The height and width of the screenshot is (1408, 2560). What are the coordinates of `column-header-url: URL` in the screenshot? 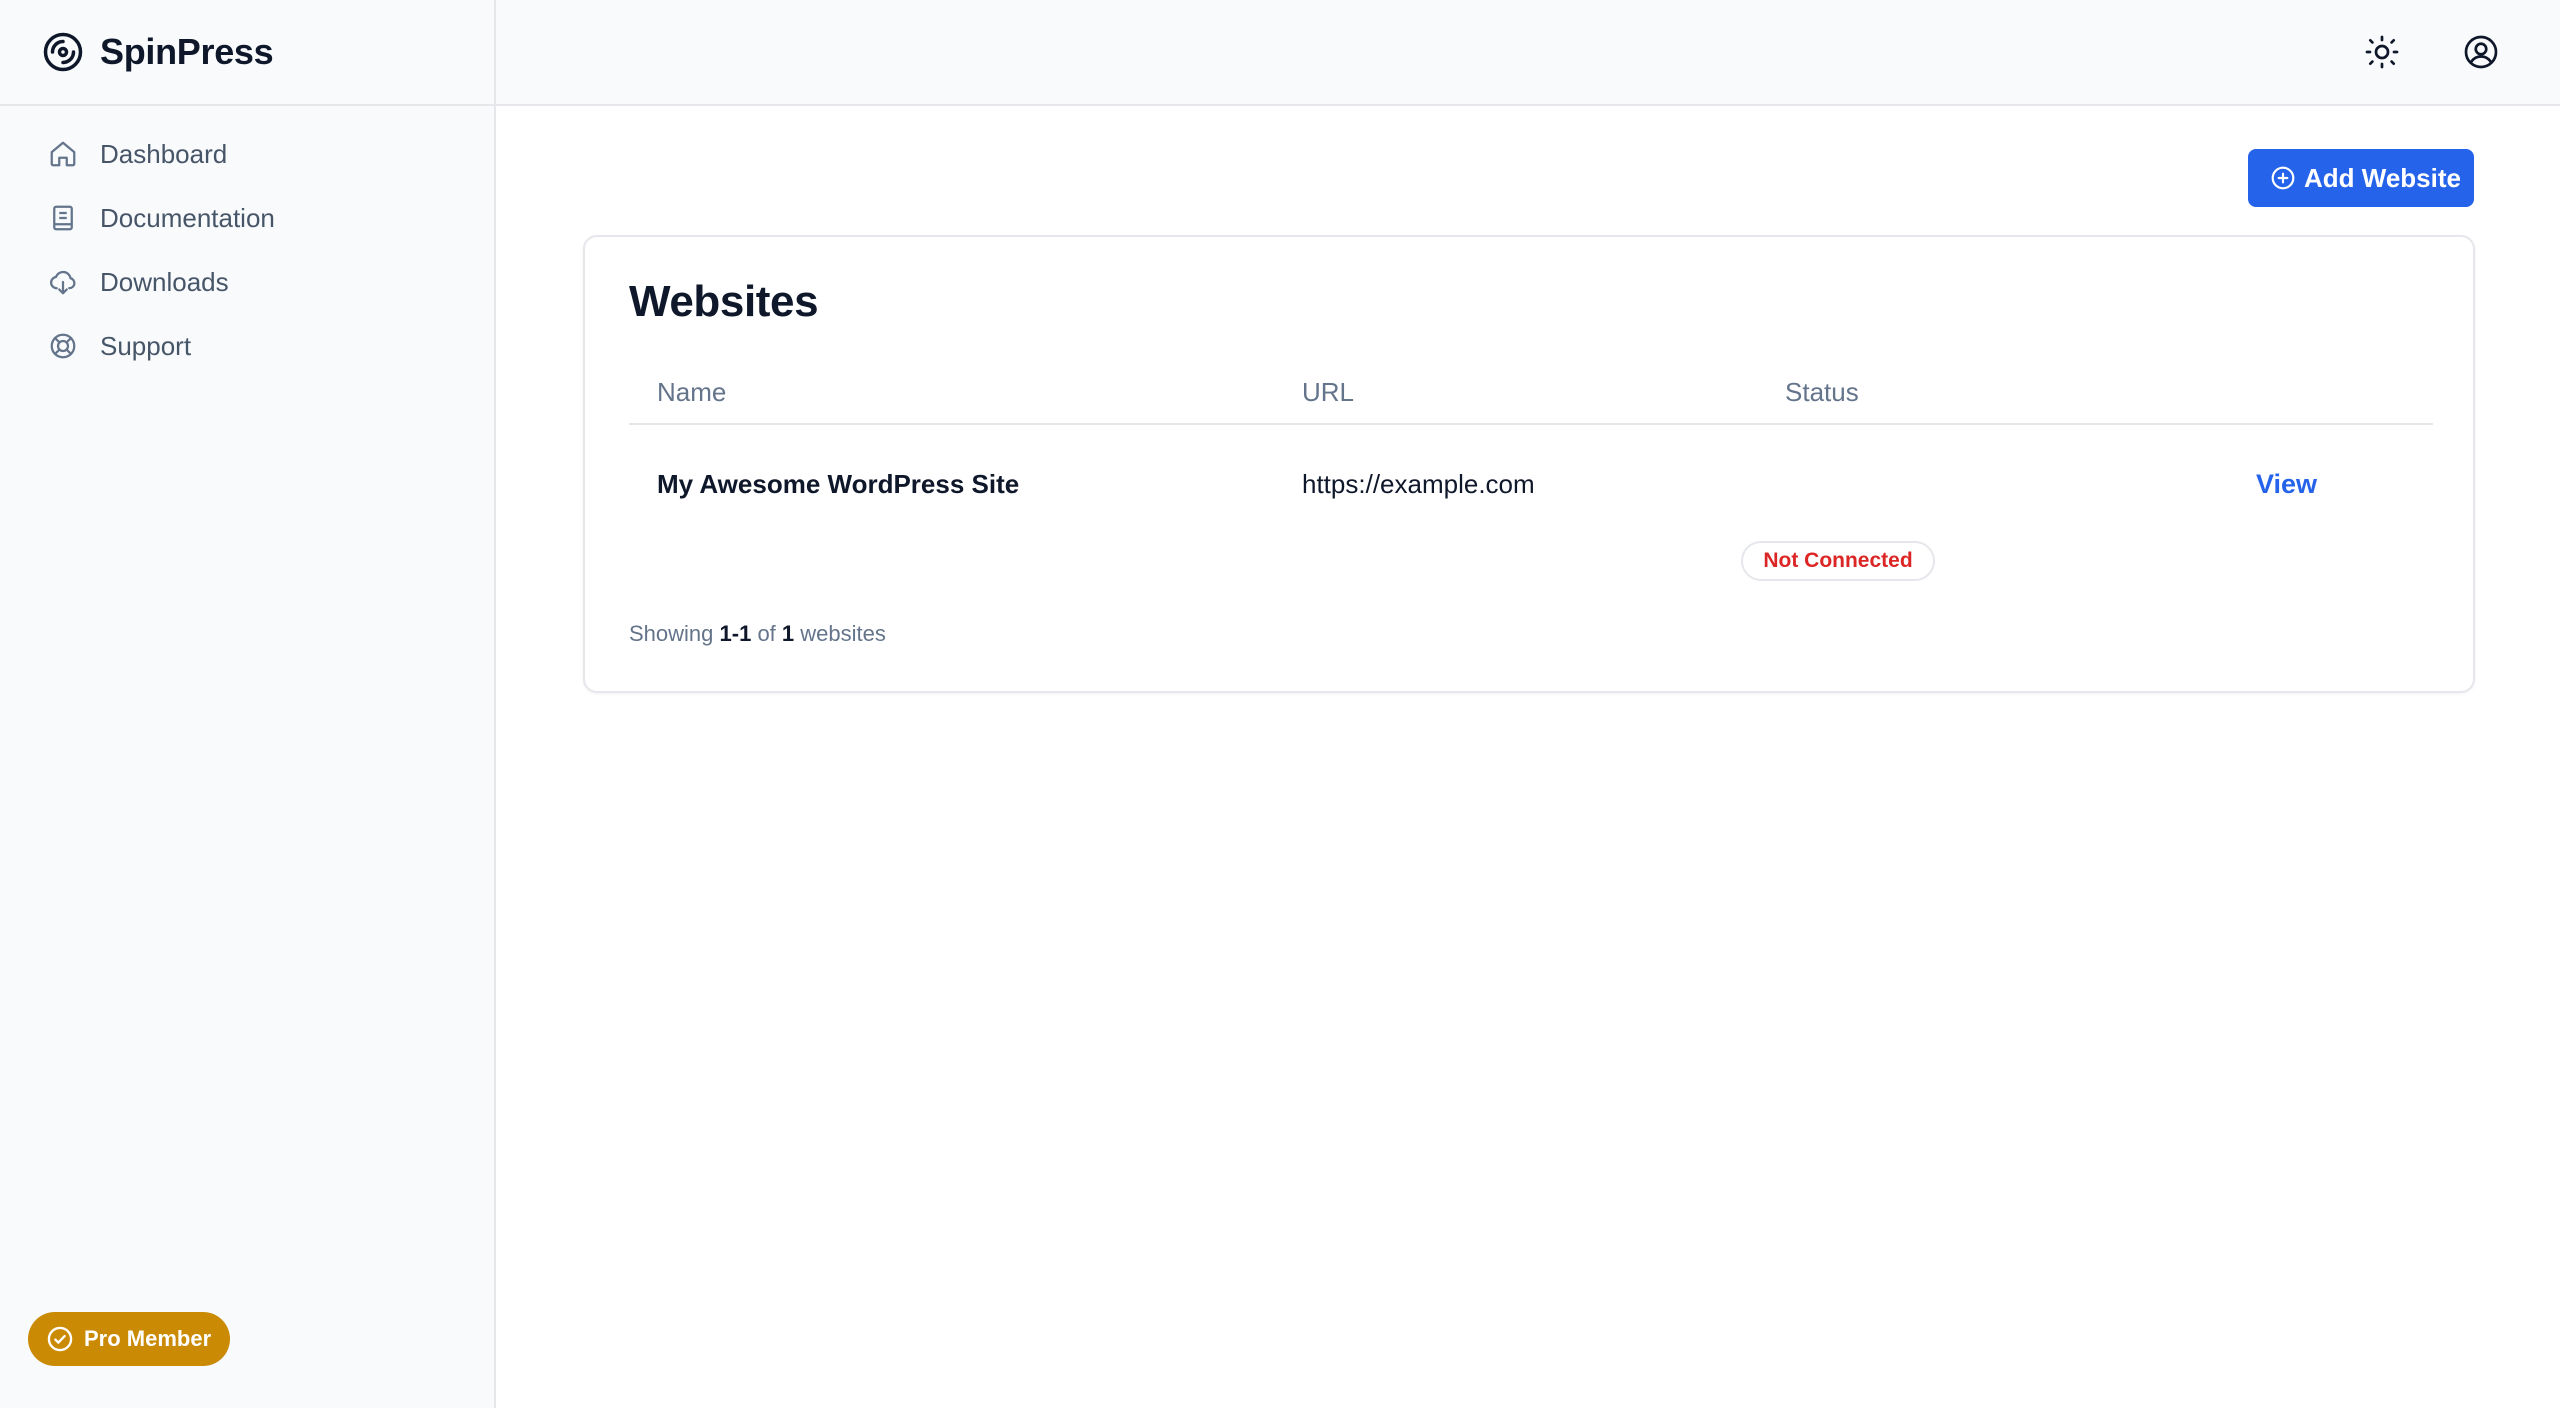 It's located at (1328, 392).